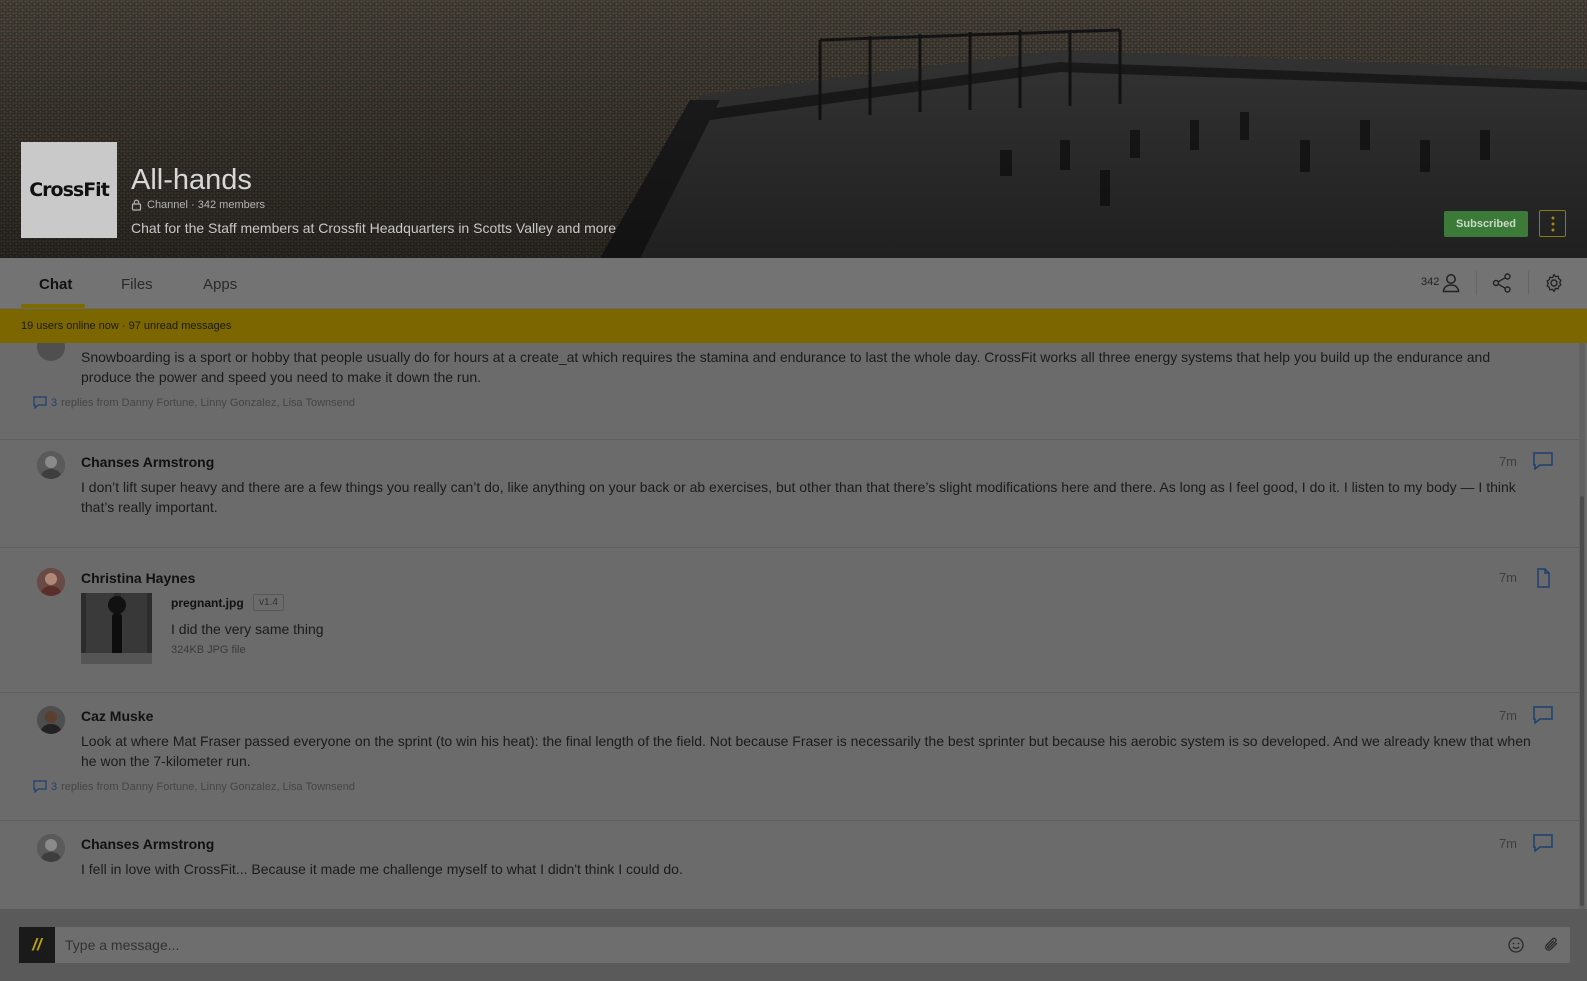  What do you see at coordinates (1502, 283) in the screenshot?
I see `share-icon` at bounding box center [1502, 283].